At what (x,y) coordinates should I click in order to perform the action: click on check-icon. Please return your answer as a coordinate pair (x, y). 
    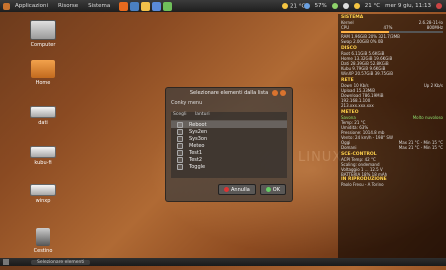
    Looking at the image, I should click on (268, 189).